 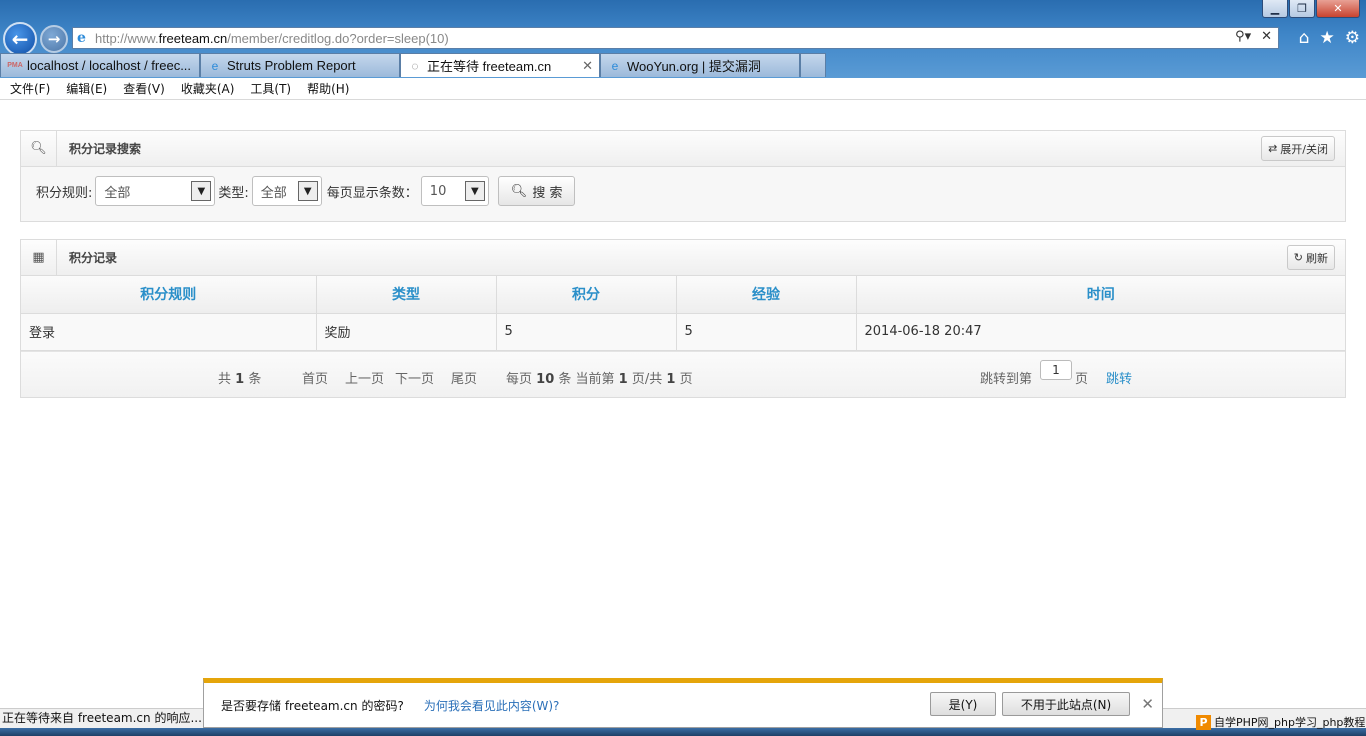 I want to click on type-select-value: 全部, so click(x=273, y=193).